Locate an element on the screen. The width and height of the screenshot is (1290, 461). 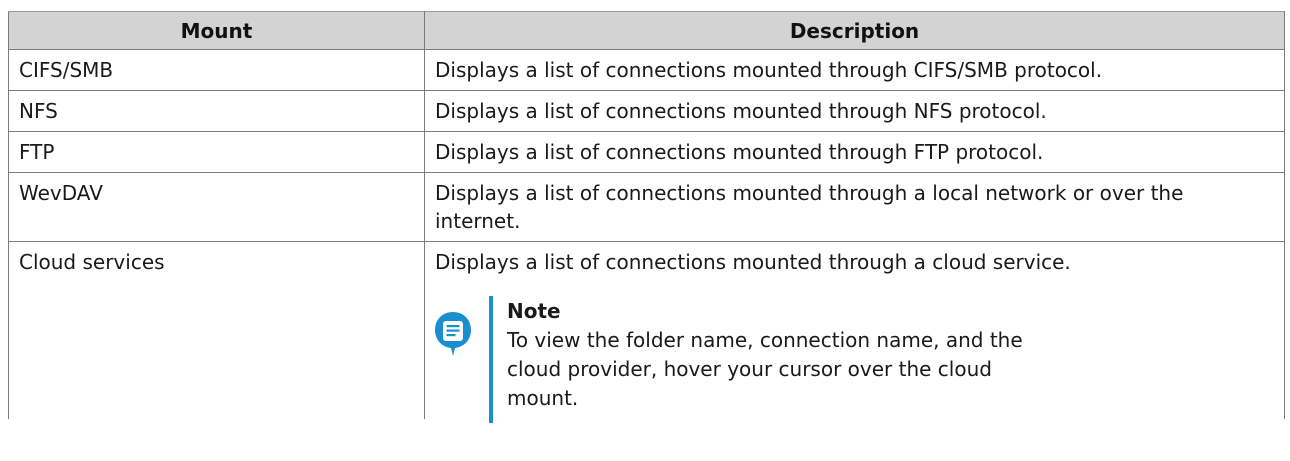
mount-cell: NFS is located at coordinates (216, 111).